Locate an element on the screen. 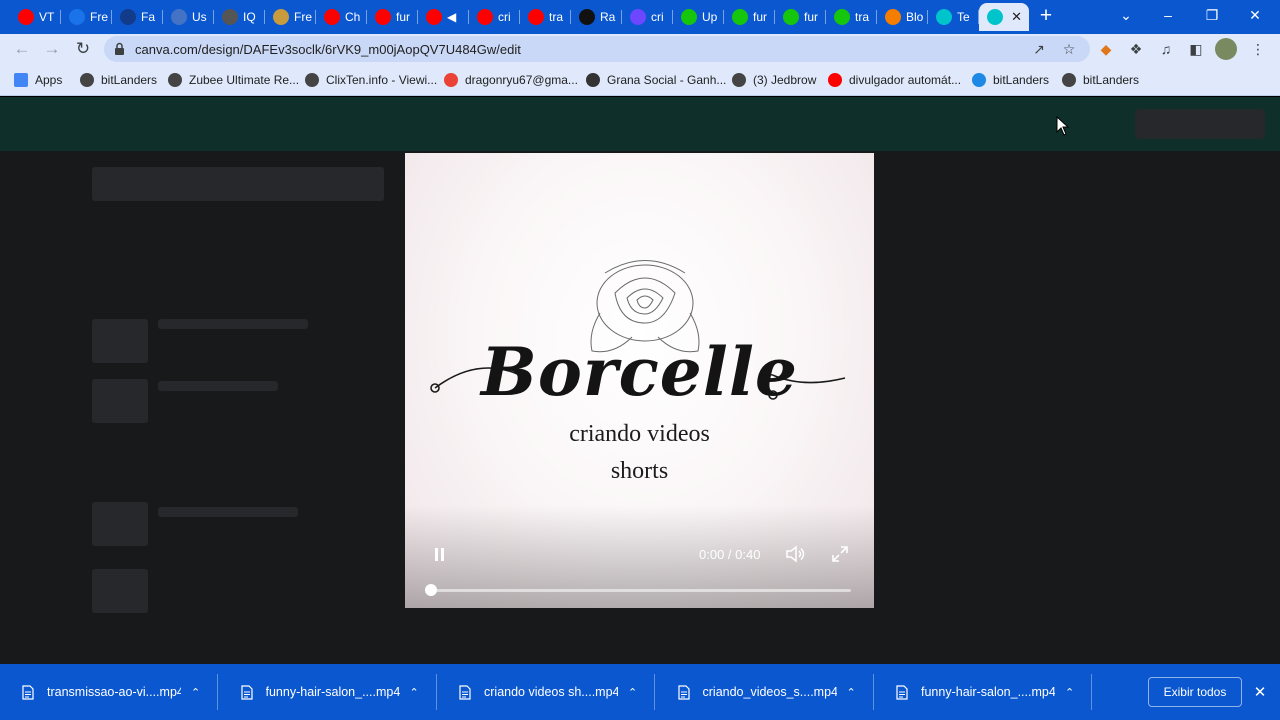  download-item: criando_videos_s....mp4 ⌃ is located at coordinates (765, 692).